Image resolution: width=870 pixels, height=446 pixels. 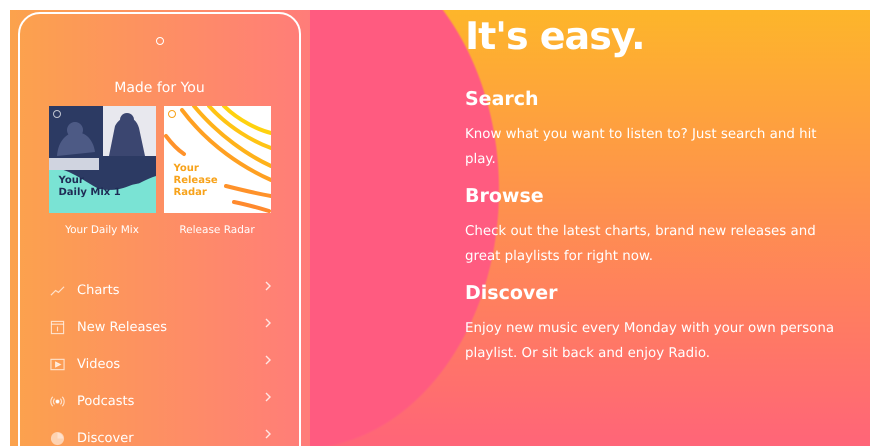 What do you see at coordinates (160, 327) in the screenshot?
I see `menu-item: New Releases` at bounding box center [160, 327].